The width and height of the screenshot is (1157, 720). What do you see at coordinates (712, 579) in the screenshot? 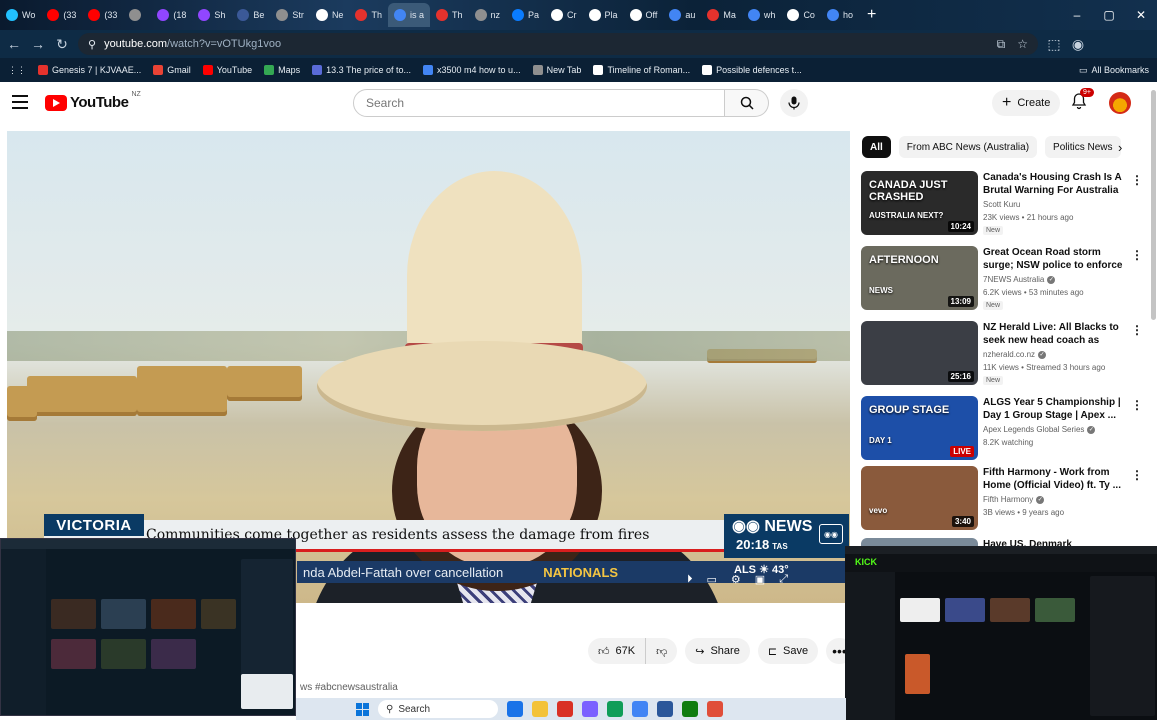
I see `captions-icon: ▭` at bounding box center [712, 579].